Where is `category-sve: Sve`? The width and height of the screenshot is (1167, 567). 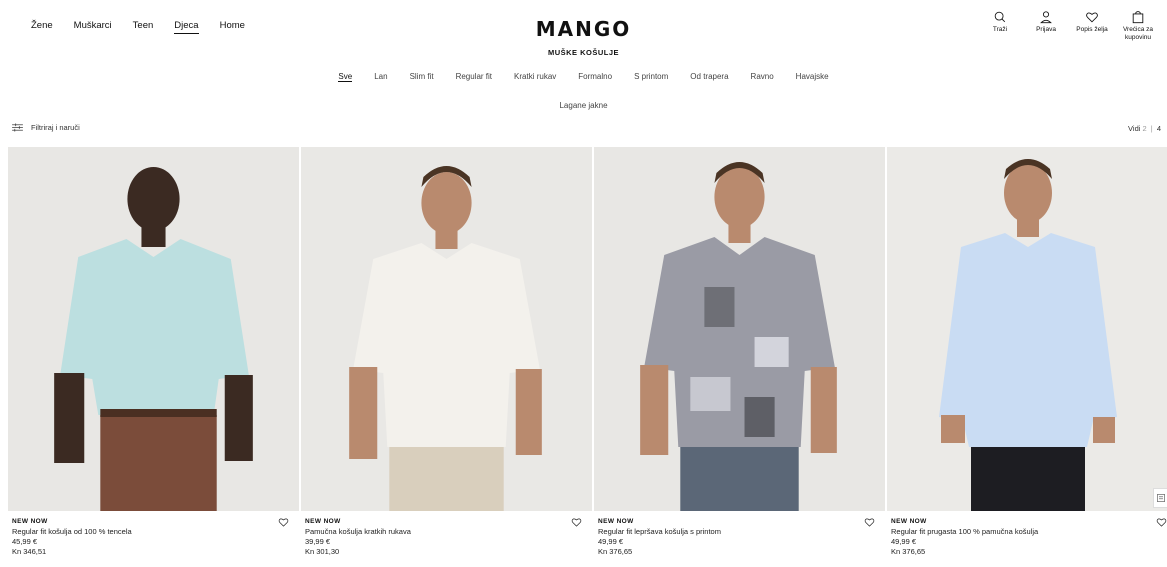 category-sve: Sve is located at coordinates (345, 77).